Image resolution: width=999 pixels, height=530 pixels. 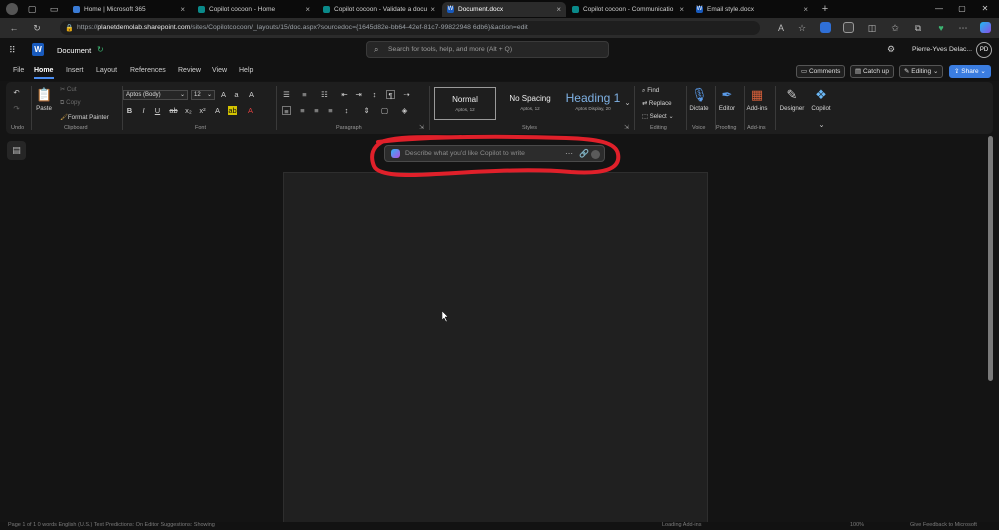 What do you see at coordinates (404, 110) in the screenshot?
I see `shading-icon: ◈` at bounding box center [404, 110].